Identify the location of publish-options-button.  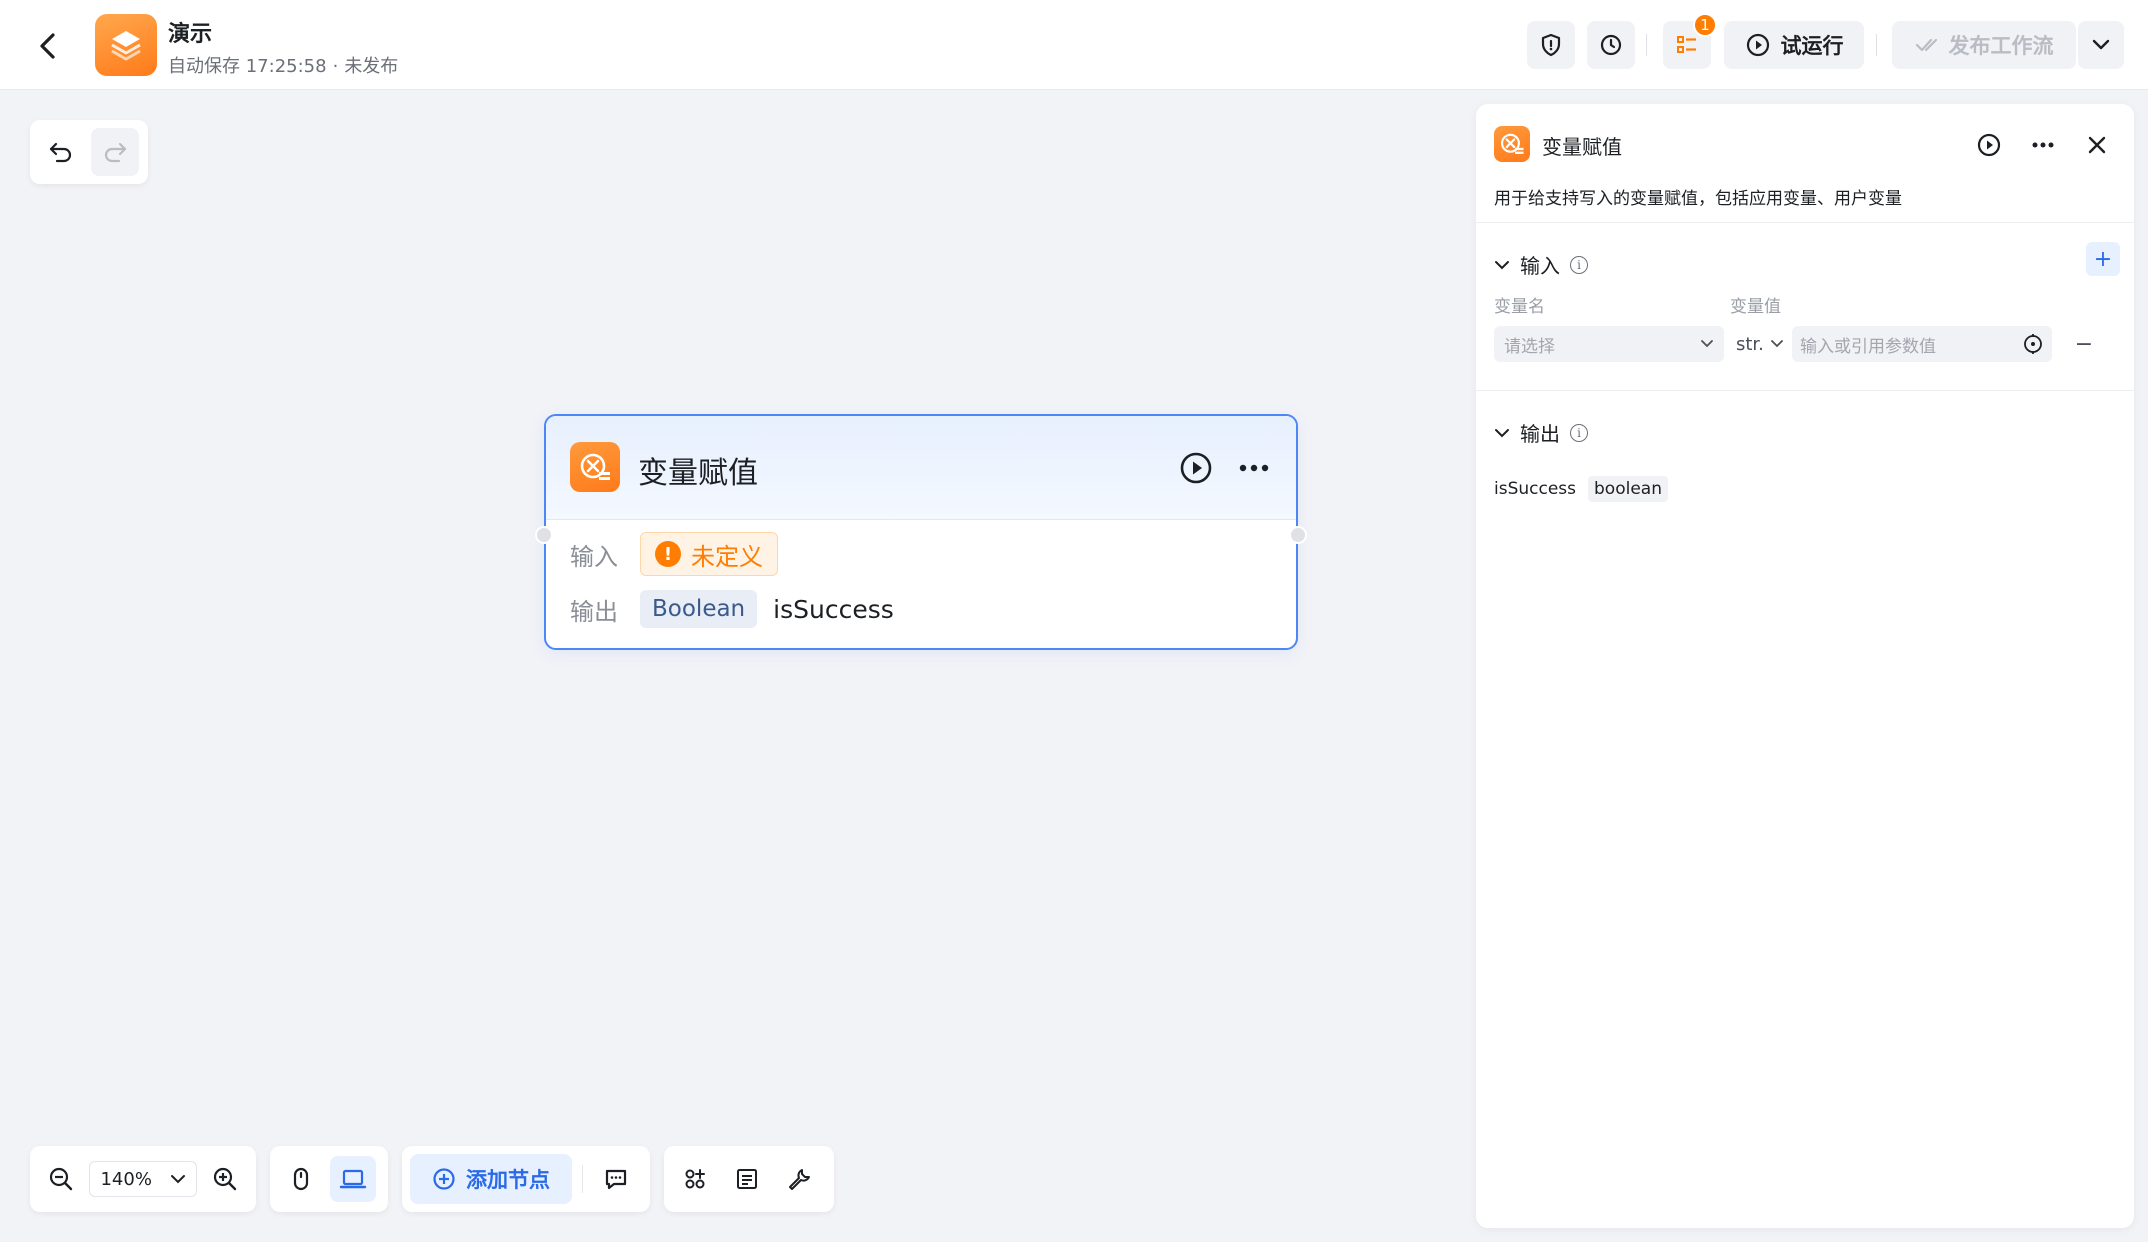
(2101, 45).